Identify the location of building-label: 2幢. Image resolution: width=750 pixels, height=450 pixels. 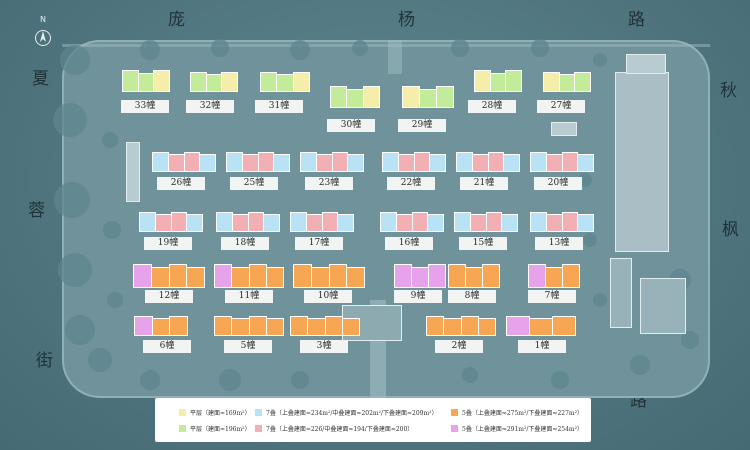
(459, 346).